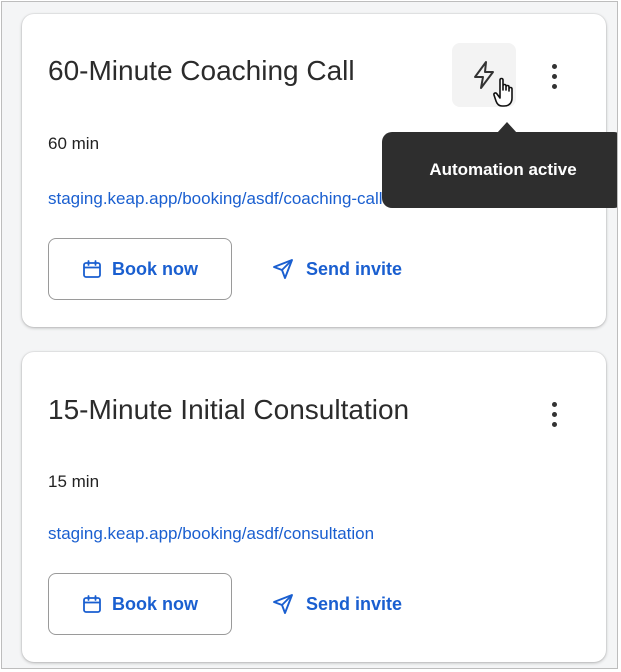 This screenshot has width=621, height=672. Describe the element at coordinates (74, 481) in the screenshot. I see `duration-label: 15 min` at that location.